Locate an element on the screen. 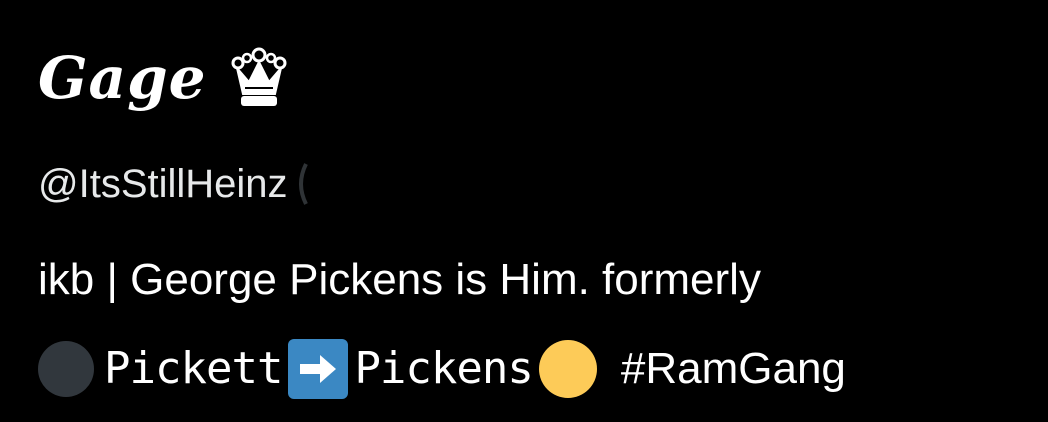 Image resolution: width=1048 pixels, height=422 pixels. crown-icon is located at coordinates (259, 78).